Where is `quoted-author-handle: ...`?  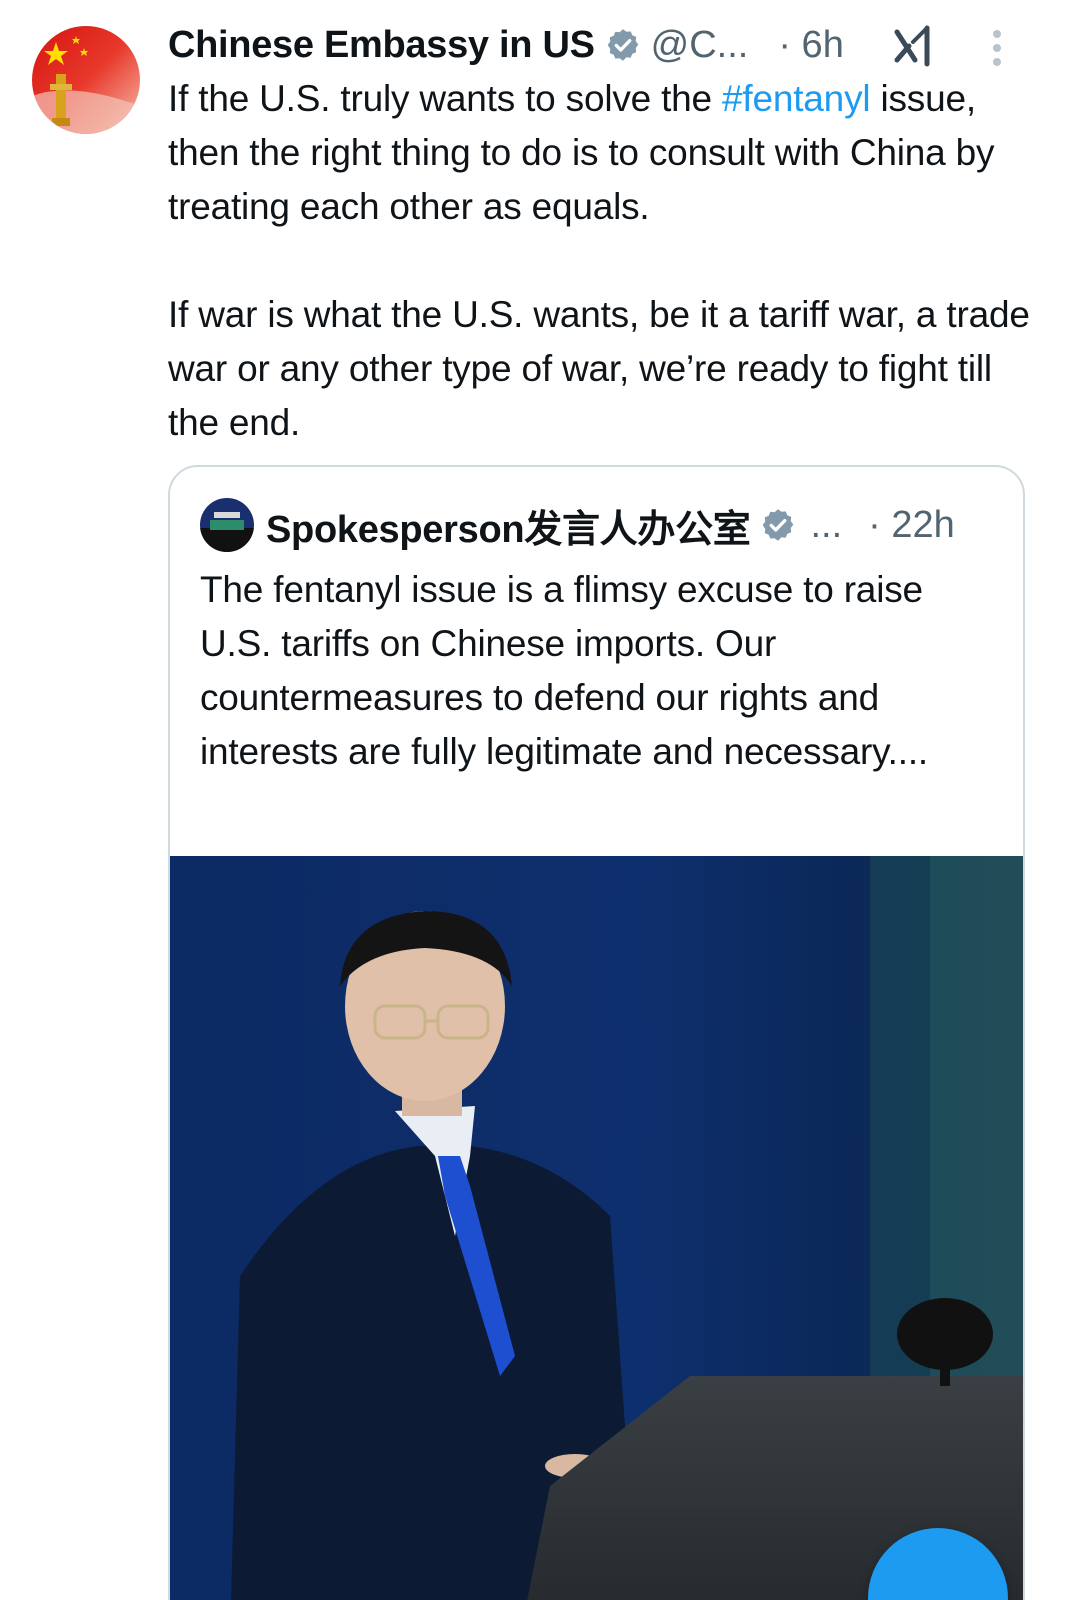
quoted-author-handle: ... is located at coordinates (826, 525).